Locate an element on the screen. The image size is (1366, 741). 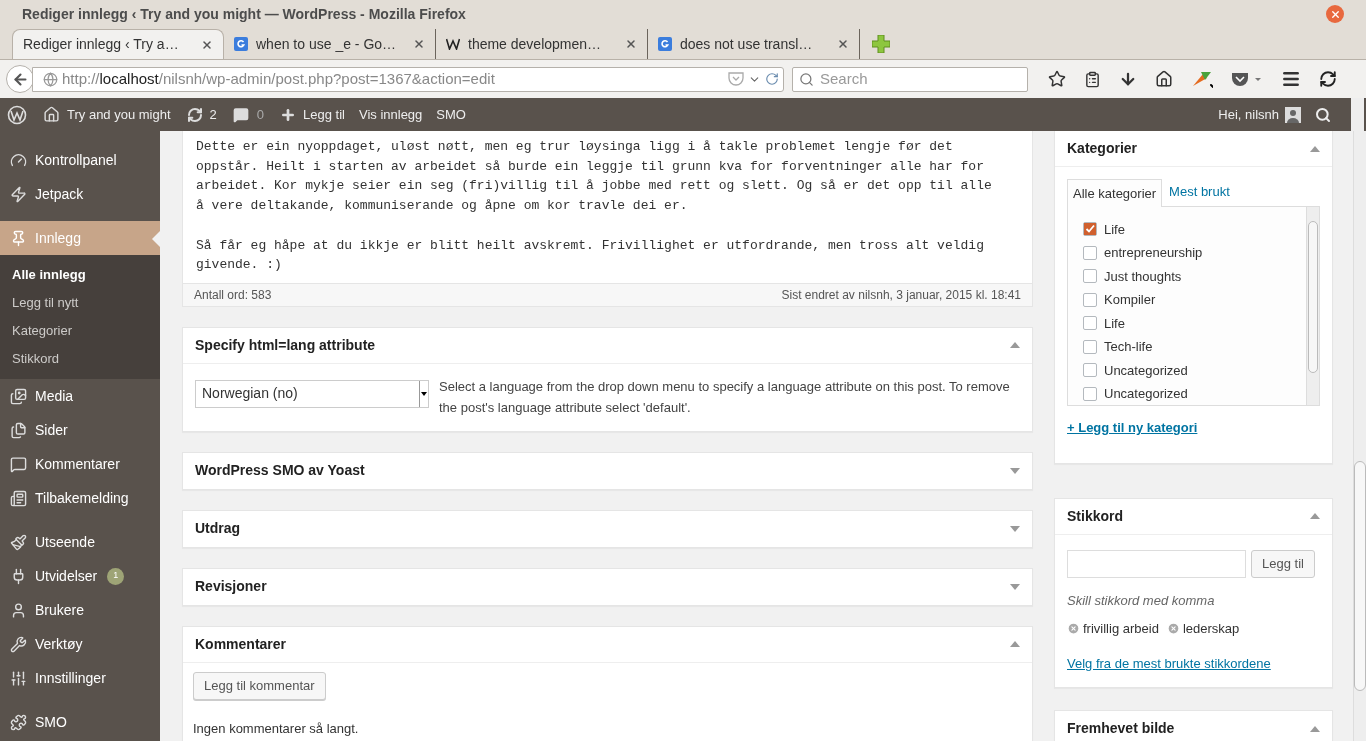
menu-label: Tilbakemelding is located at coordinates (82, 498).